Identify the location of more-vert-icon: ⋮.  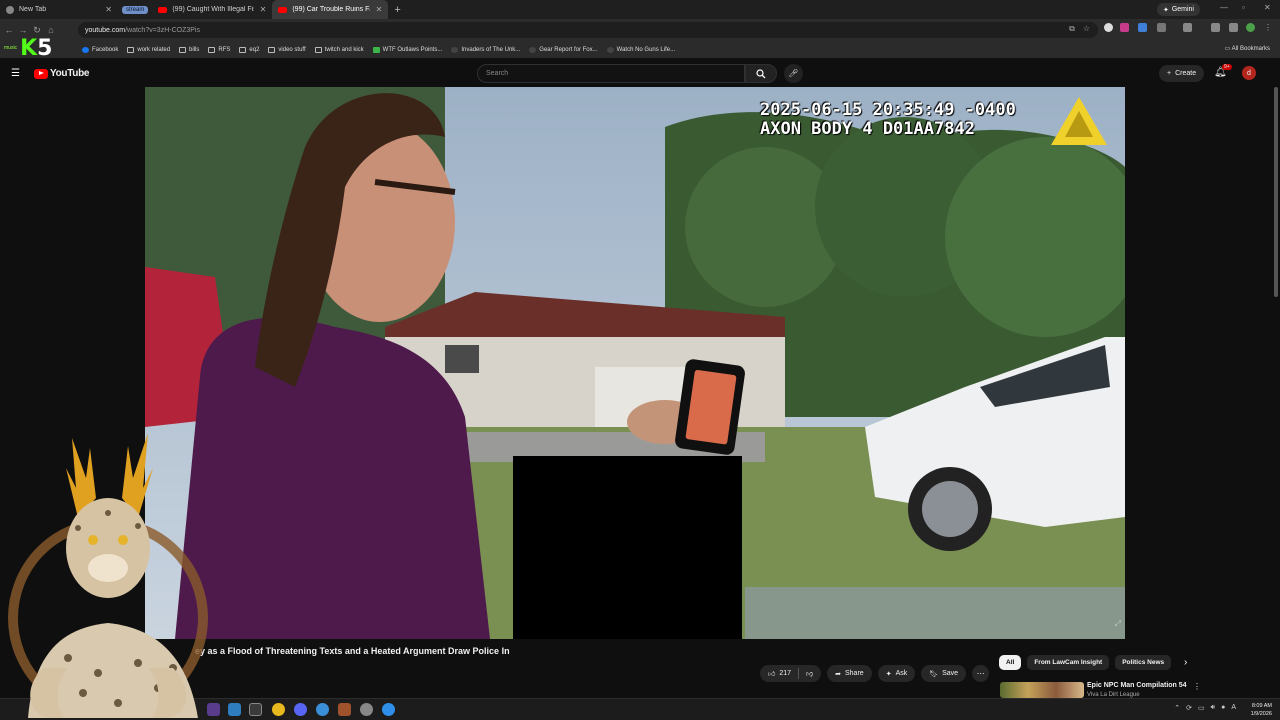
(1197, 686).